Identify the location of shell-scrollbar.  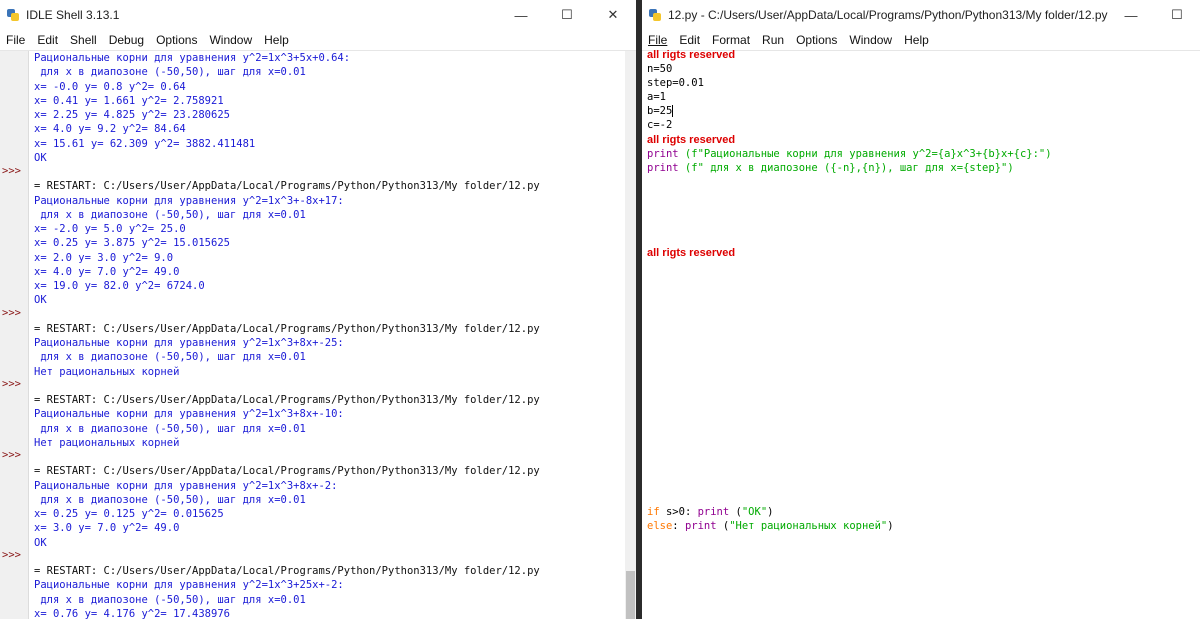
(630, 335).